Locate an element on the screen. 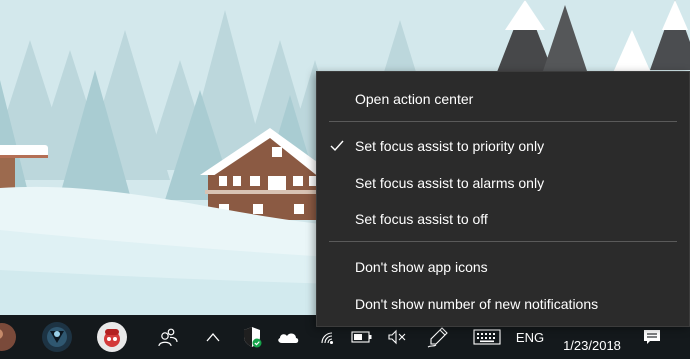 This screenshot has height=359, width=690. menu-item-focus-priority: Set focus assist to priority only is located at coordinates (503, 146).